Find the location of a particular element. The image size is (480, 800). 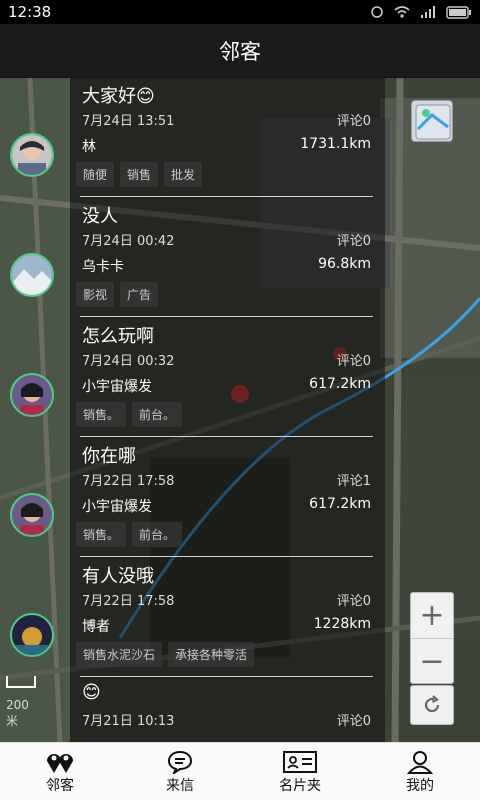

refresh-button is located at coordinates (432, 705).